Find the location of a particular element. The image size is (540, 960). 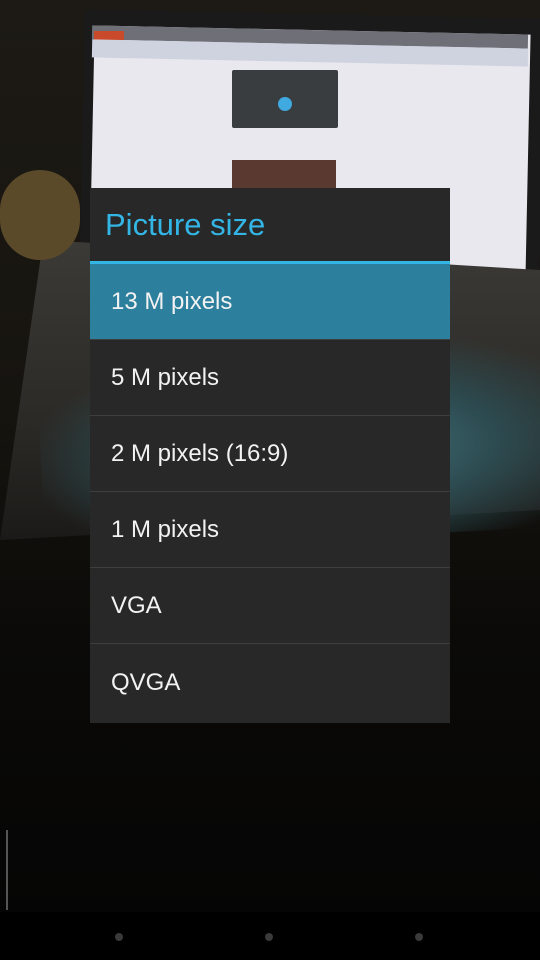

option-qvga: QVGA is located at coordinates (270, 683).